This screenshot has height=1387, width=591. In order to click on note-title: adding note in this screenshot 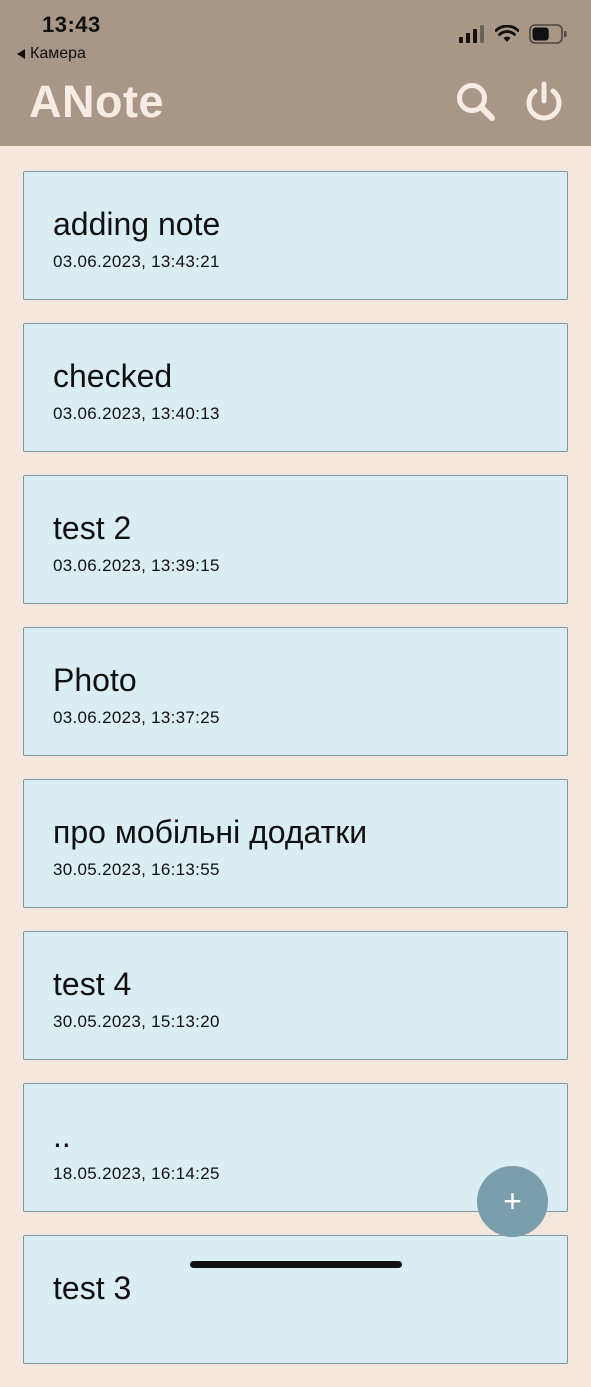, I will do `click(137, 224)`.